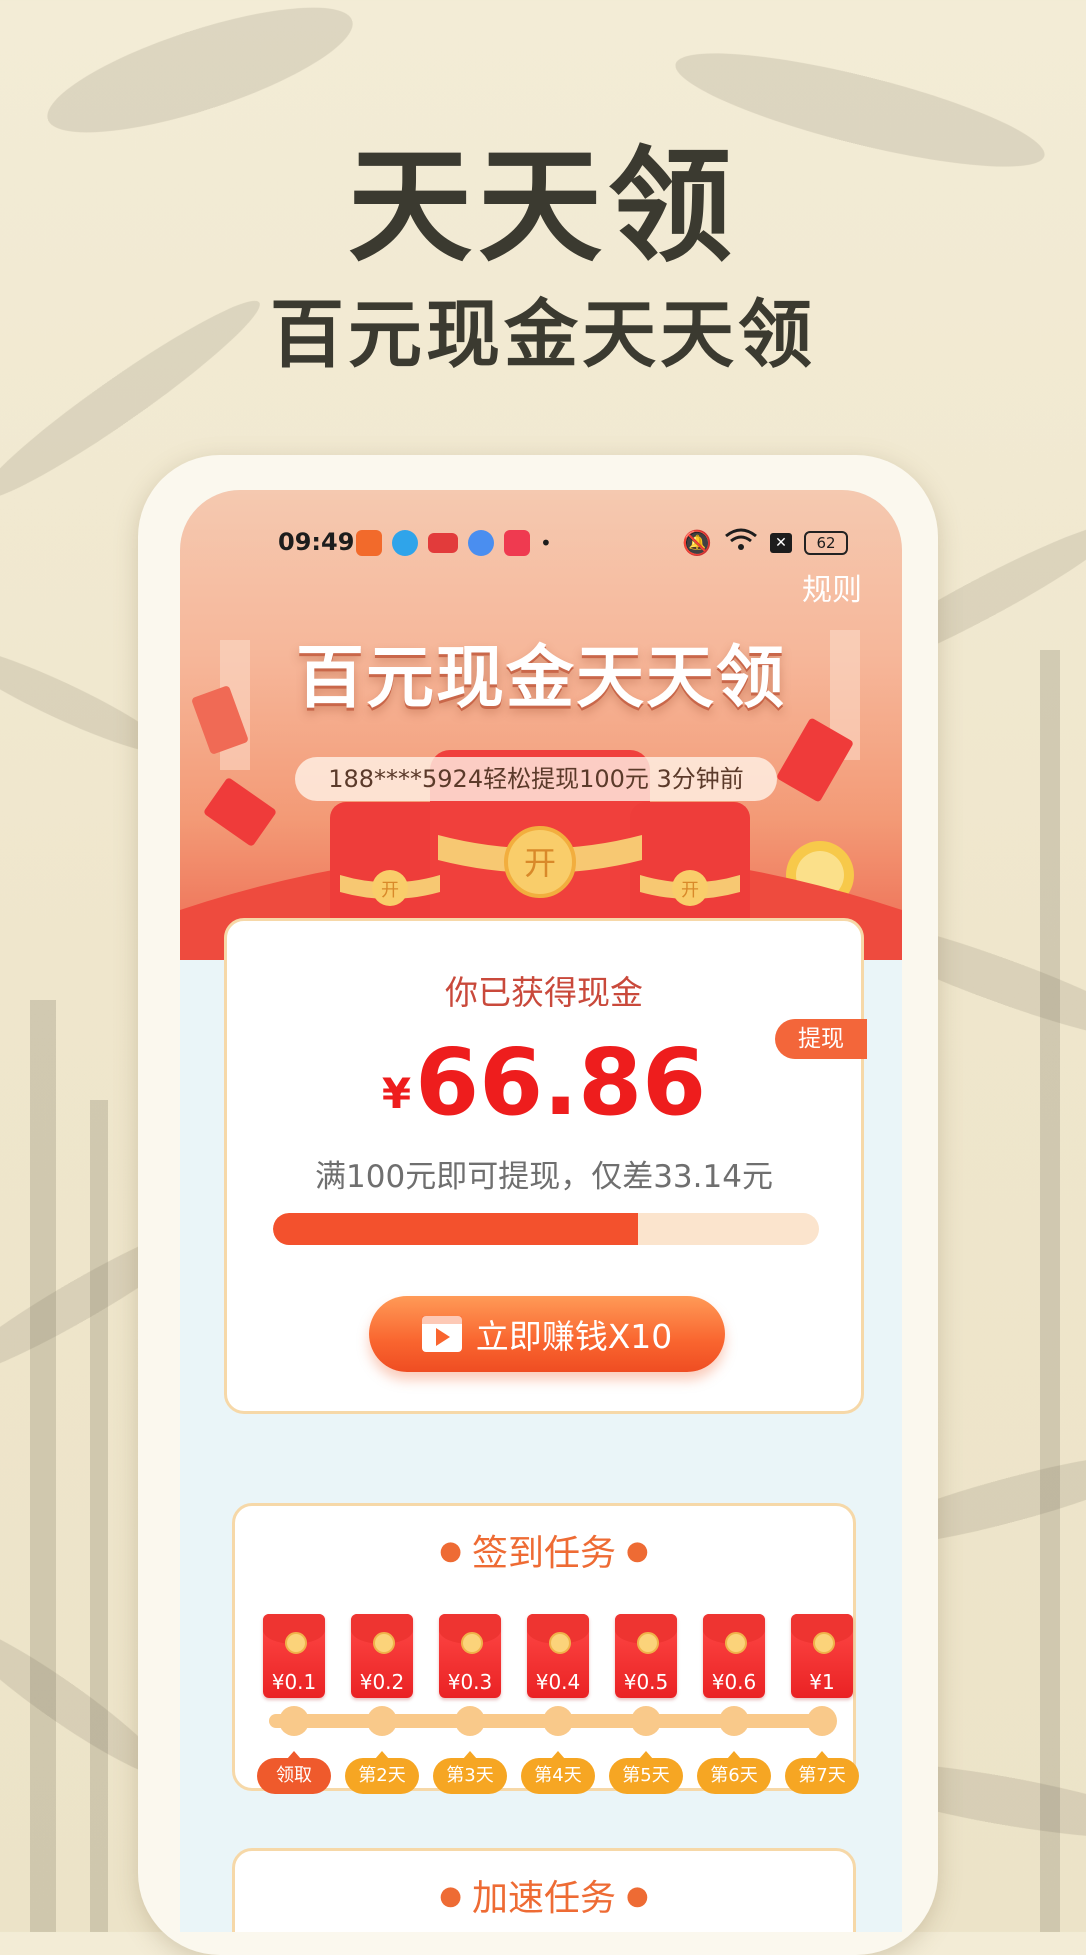 This screenshot has height=1955, width=1086. I want to click on hero-subtitle: 百元现金天天领, so click(543, 335).